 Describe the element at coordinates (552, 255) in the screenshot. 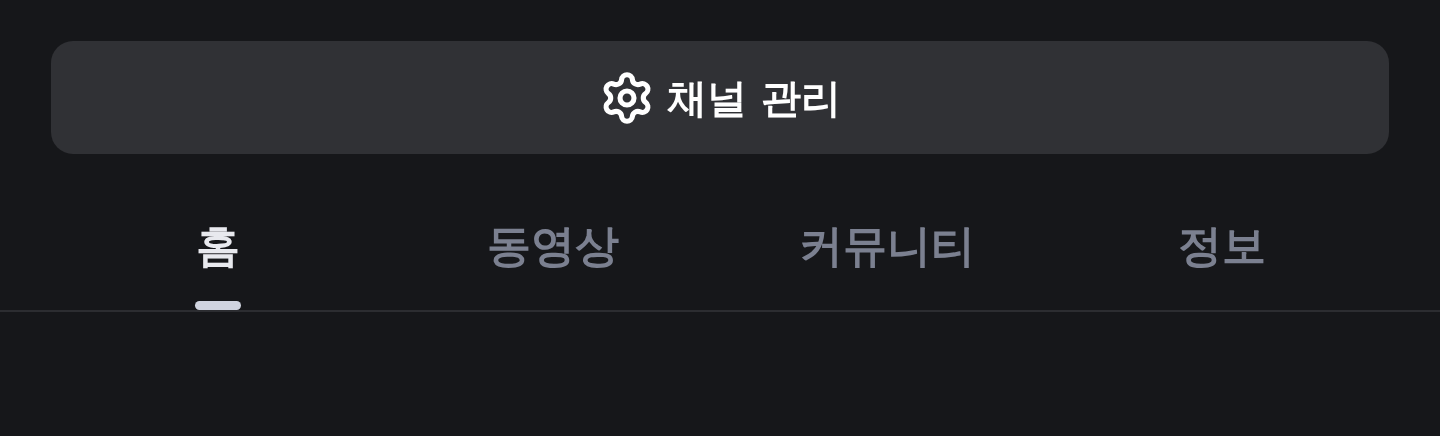

I see `tab: 동영상` at that location.